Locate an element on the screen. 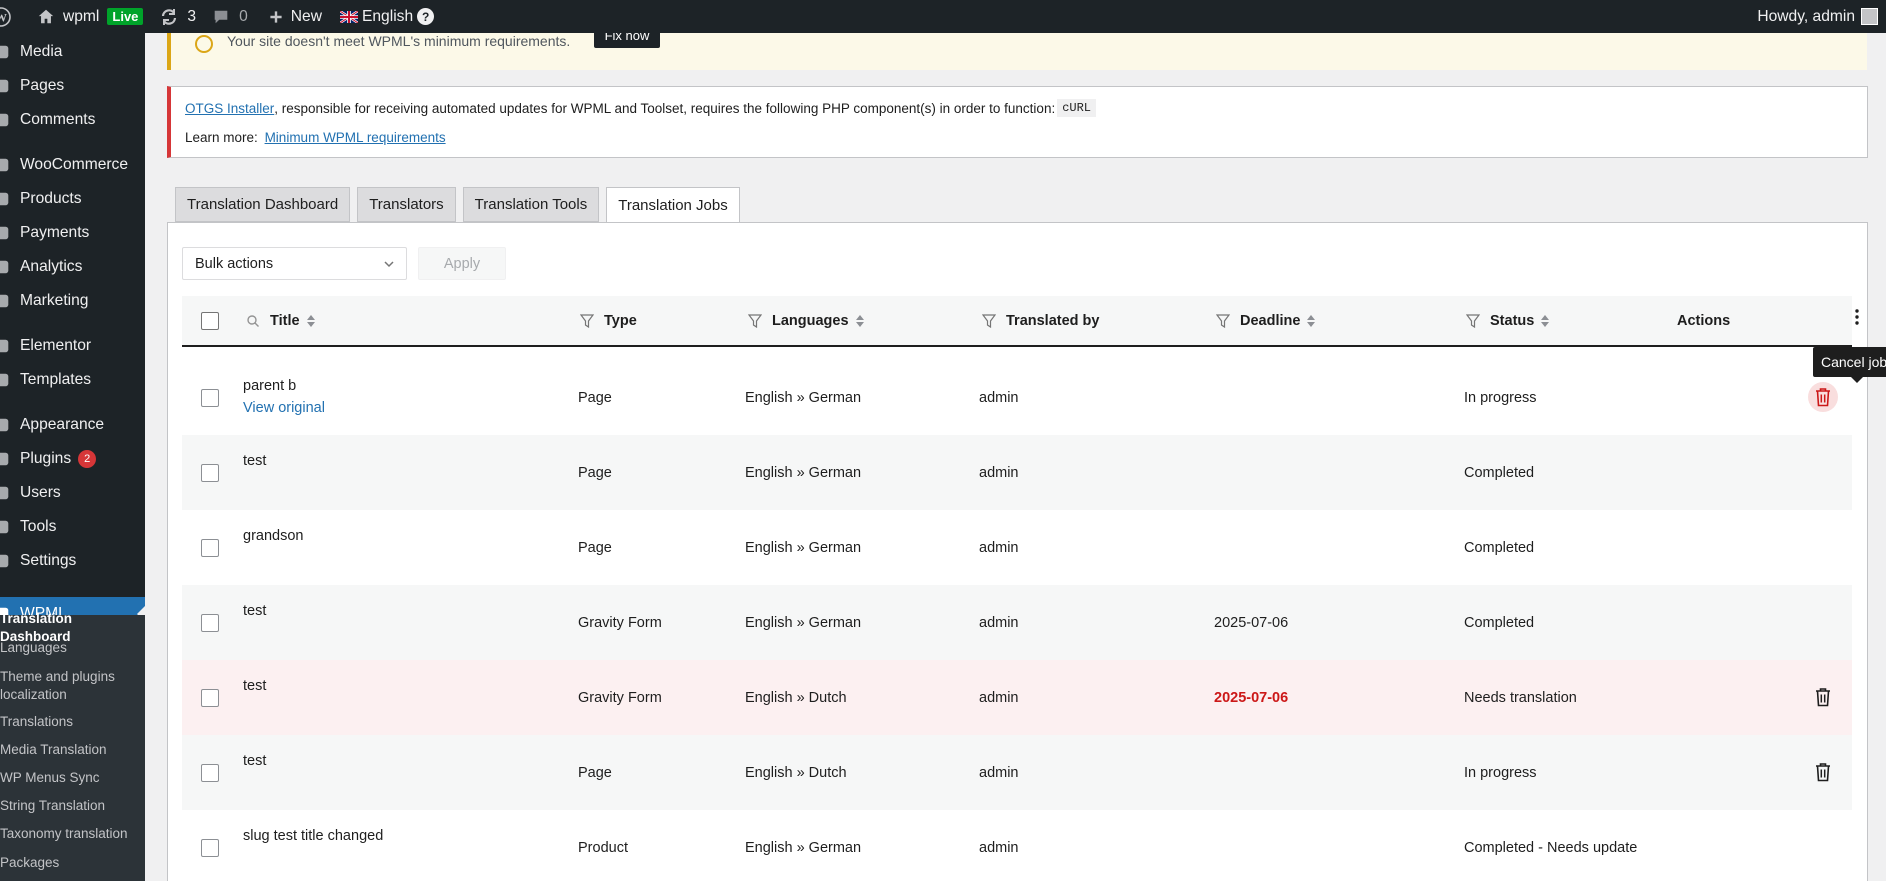 This screenshot has height=881, width=1886. column-options-icon is located at coordinates (1857, 317).